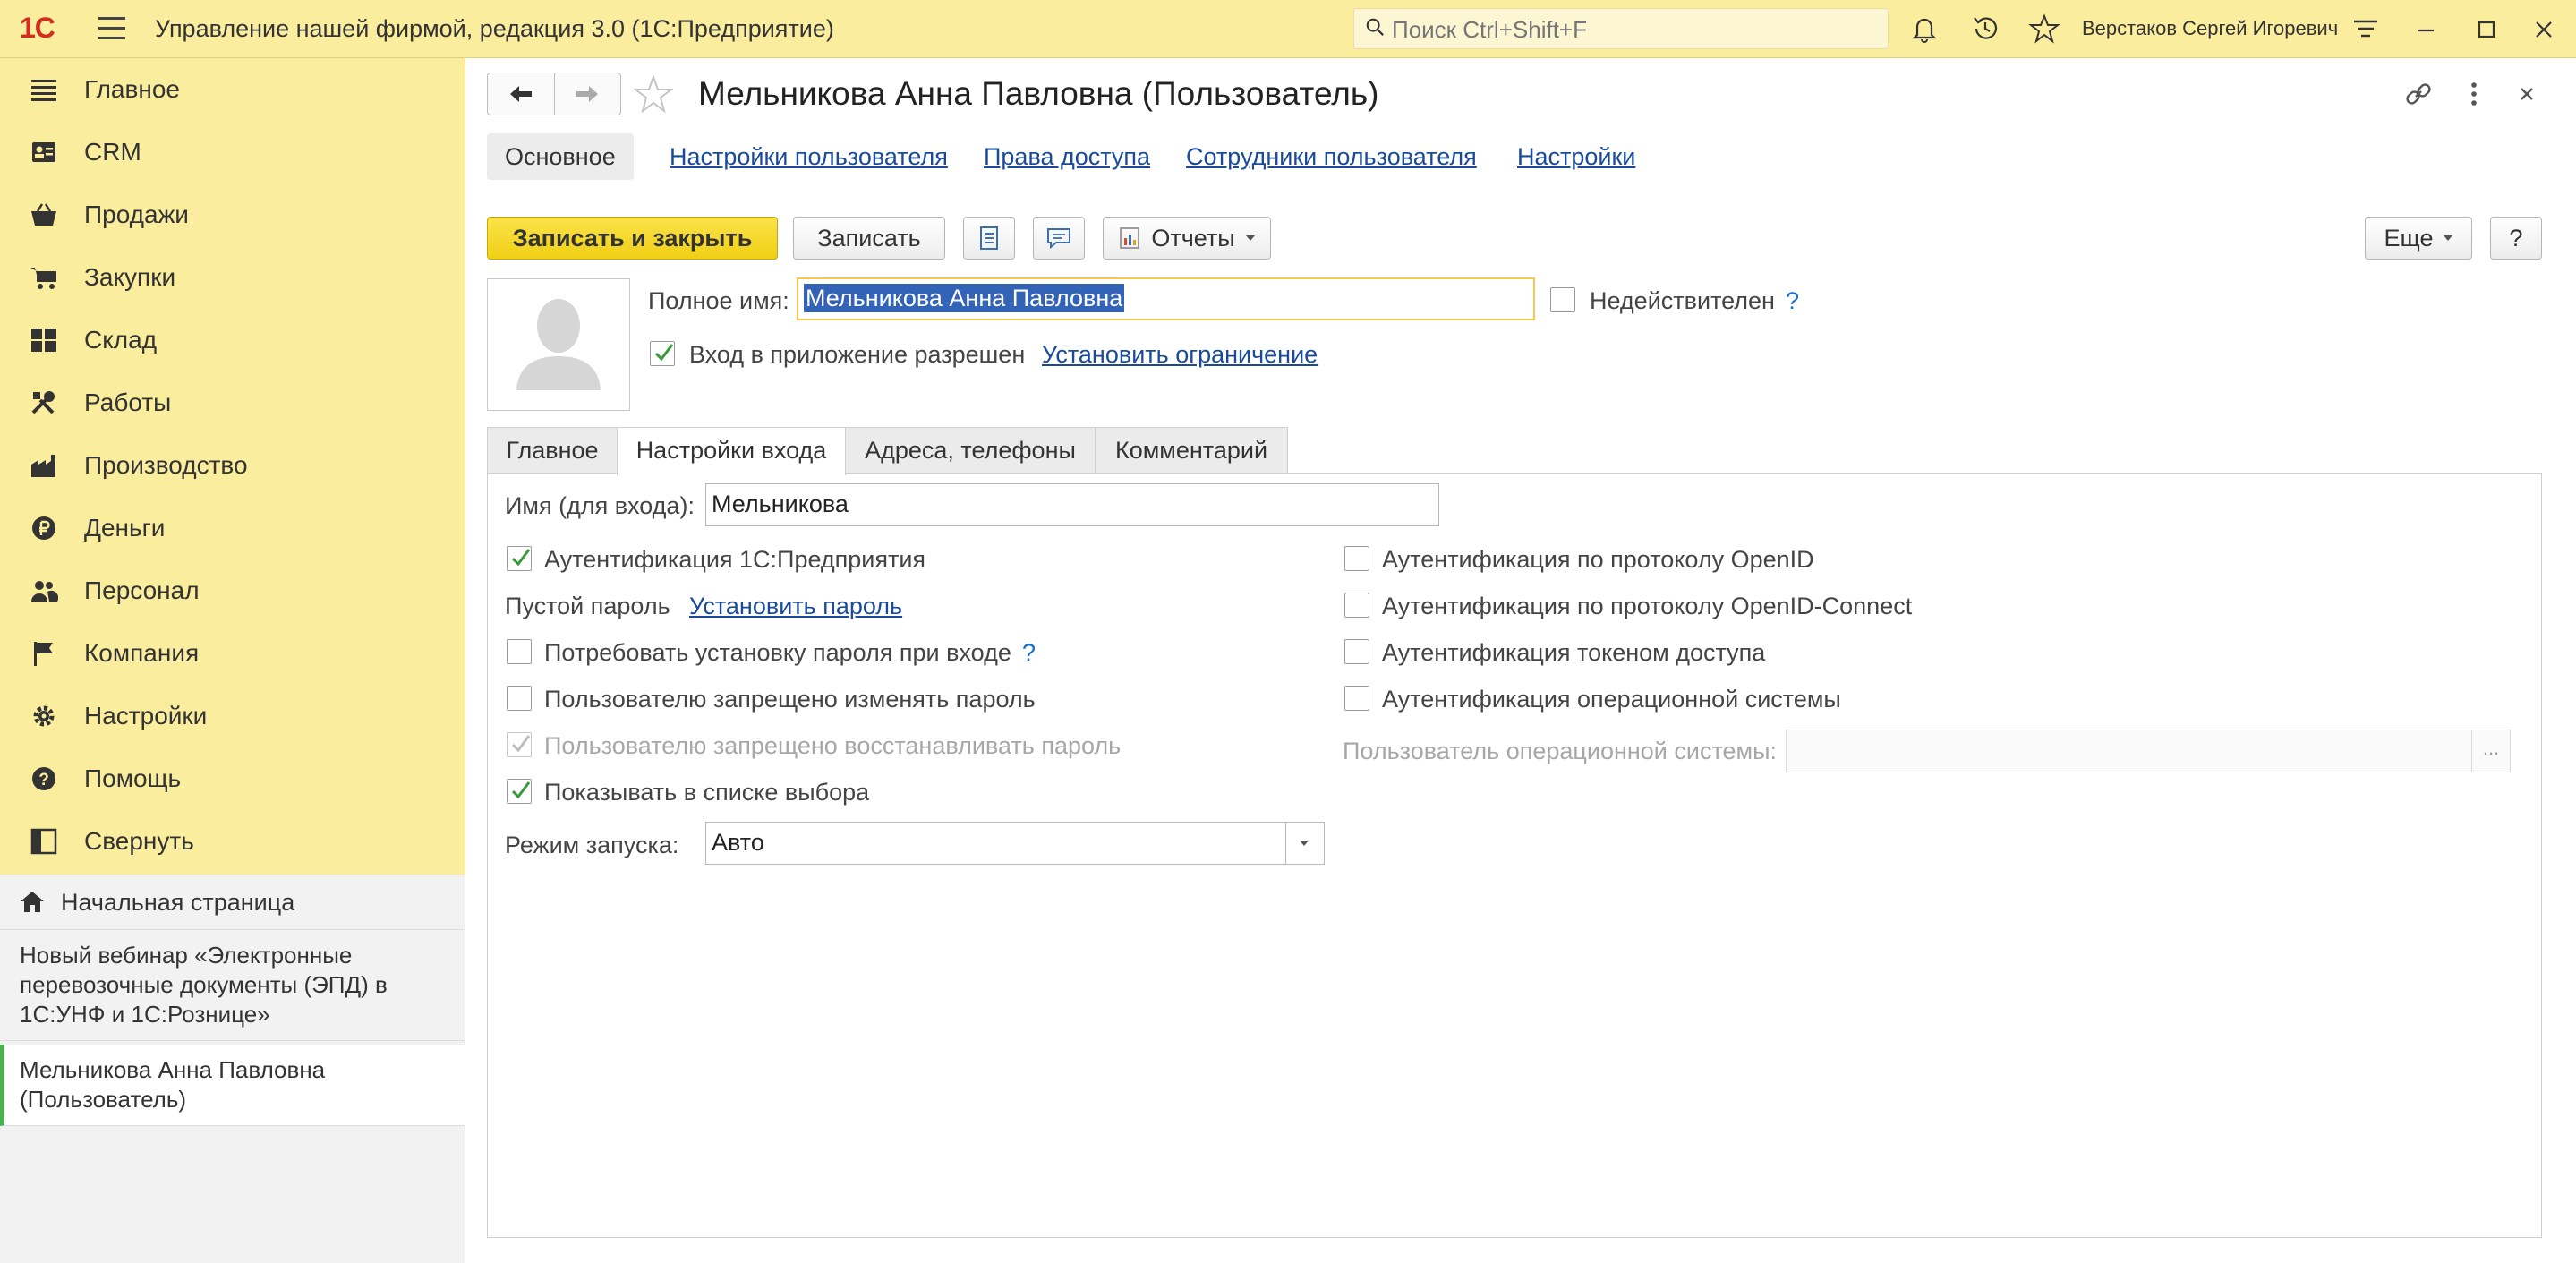  Describe the element at coordinates (43, 842) in the screenshot. I see `collapse-icon` at that location.